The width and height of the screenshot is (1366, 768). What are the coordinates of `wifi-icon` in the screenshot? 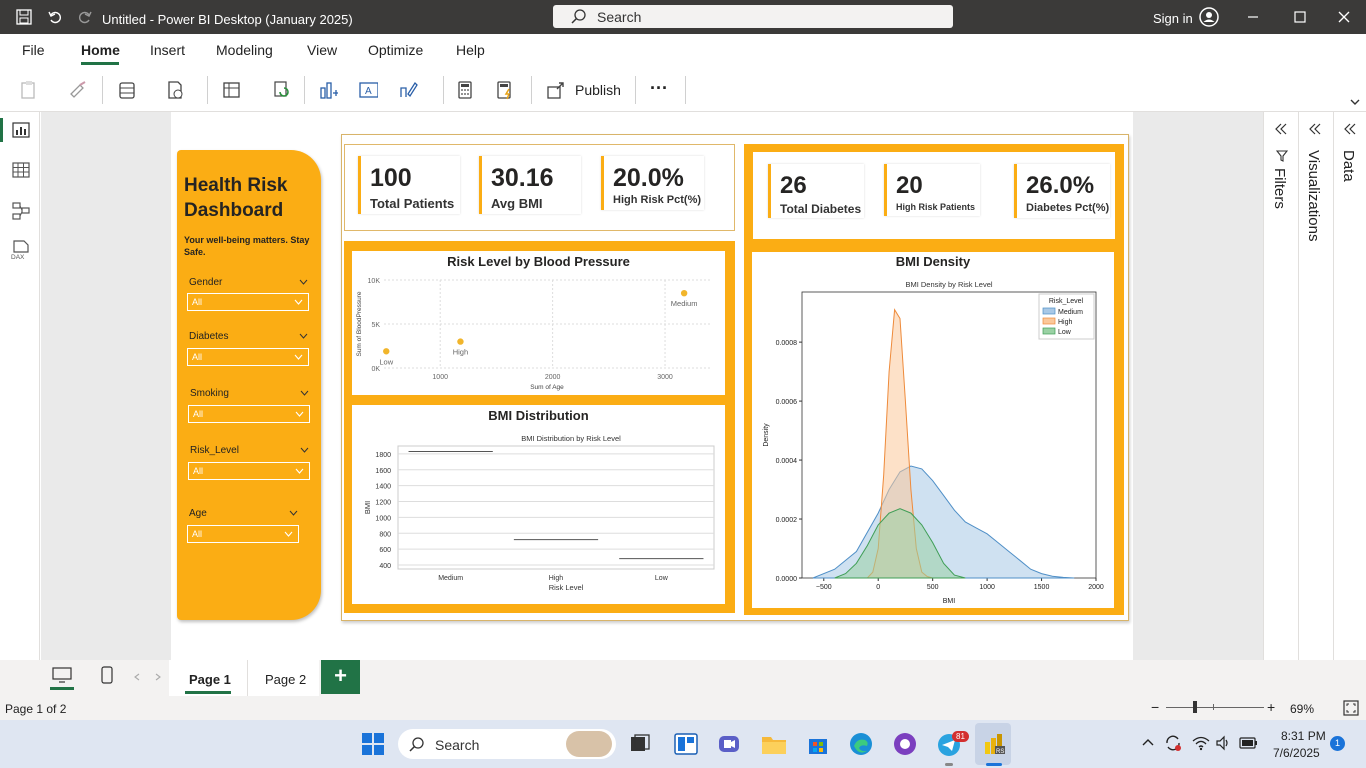 It's located at (1201, 743).